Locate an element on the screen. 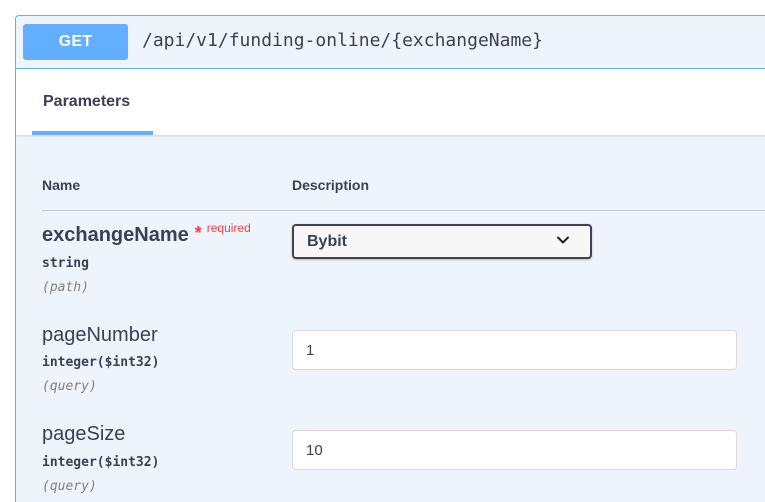 This screenshot has height=502, width=765. description-column-header: Description is located at coordinates (331, 185).